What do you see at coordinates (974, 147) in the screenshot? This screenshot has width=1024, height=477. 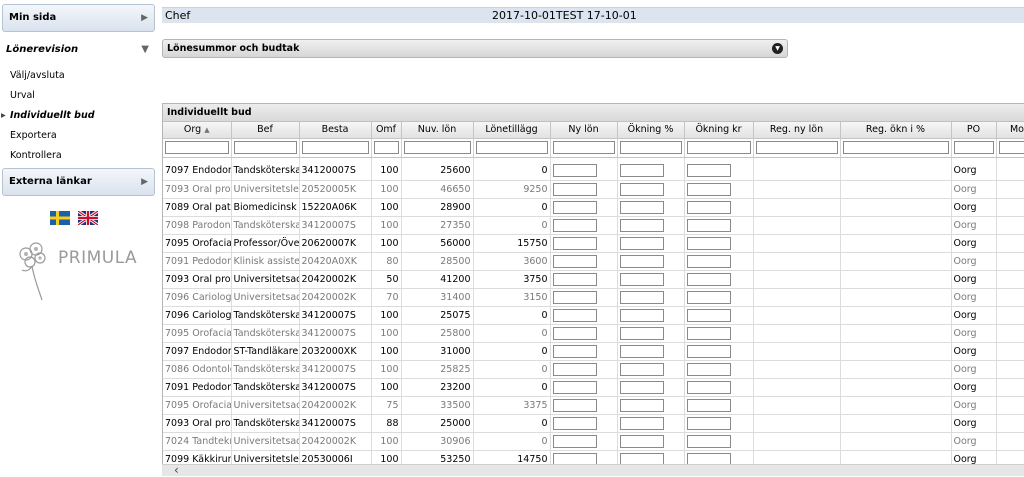 I see `filter-input-po` at bounding box center [974, 147].